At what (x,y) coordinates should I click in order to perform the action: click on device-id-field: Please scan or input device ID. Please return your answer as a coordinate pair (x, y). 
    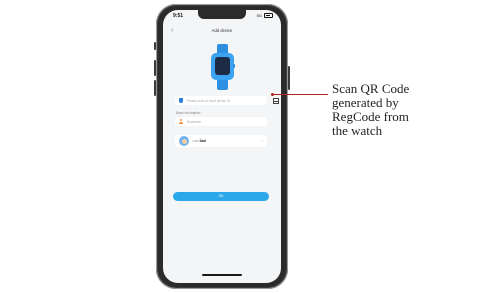
    Looking at the image, I should click on (227, 100).